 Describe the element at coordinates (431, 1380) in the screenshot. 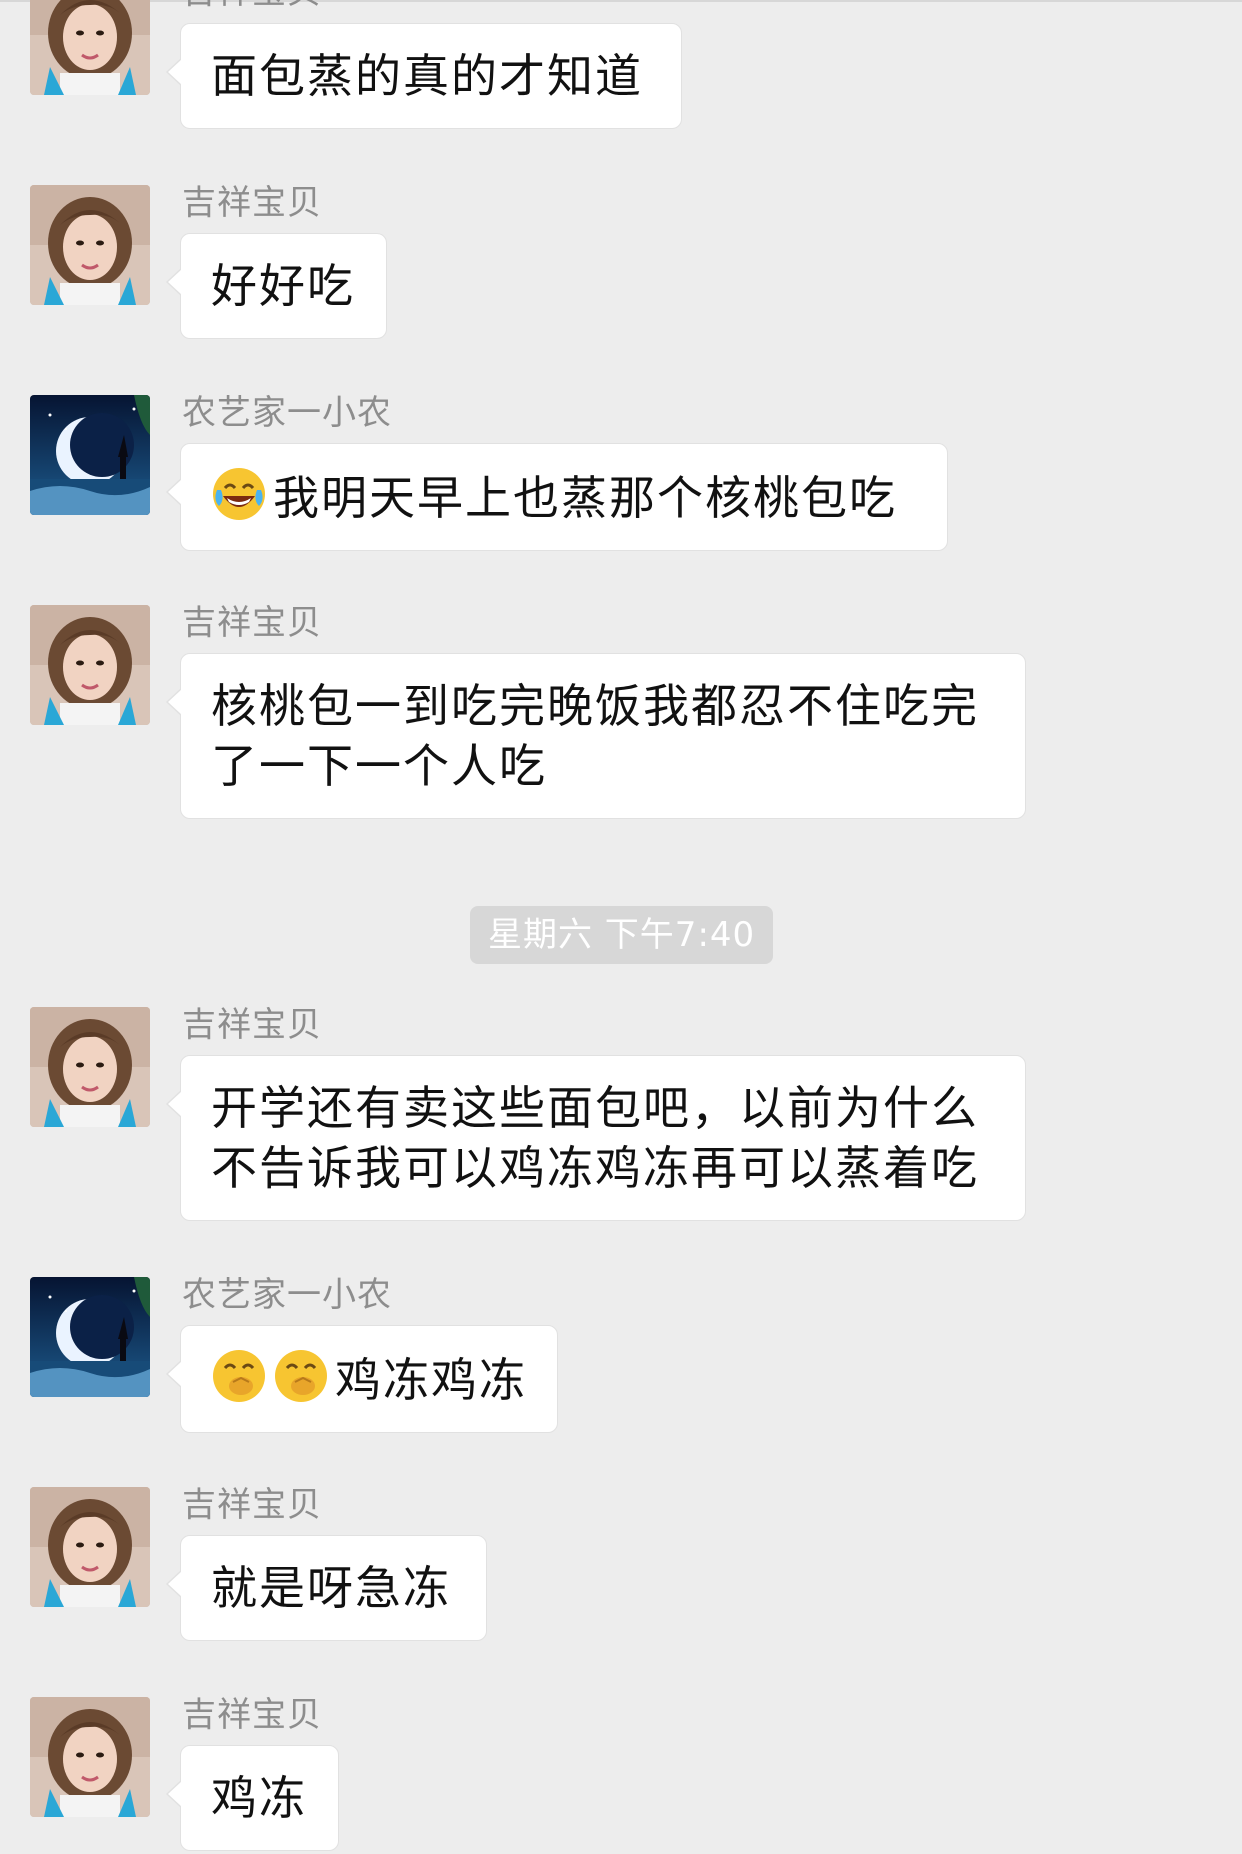

I see `message-text: 鸡冻鸡冻` at that location.